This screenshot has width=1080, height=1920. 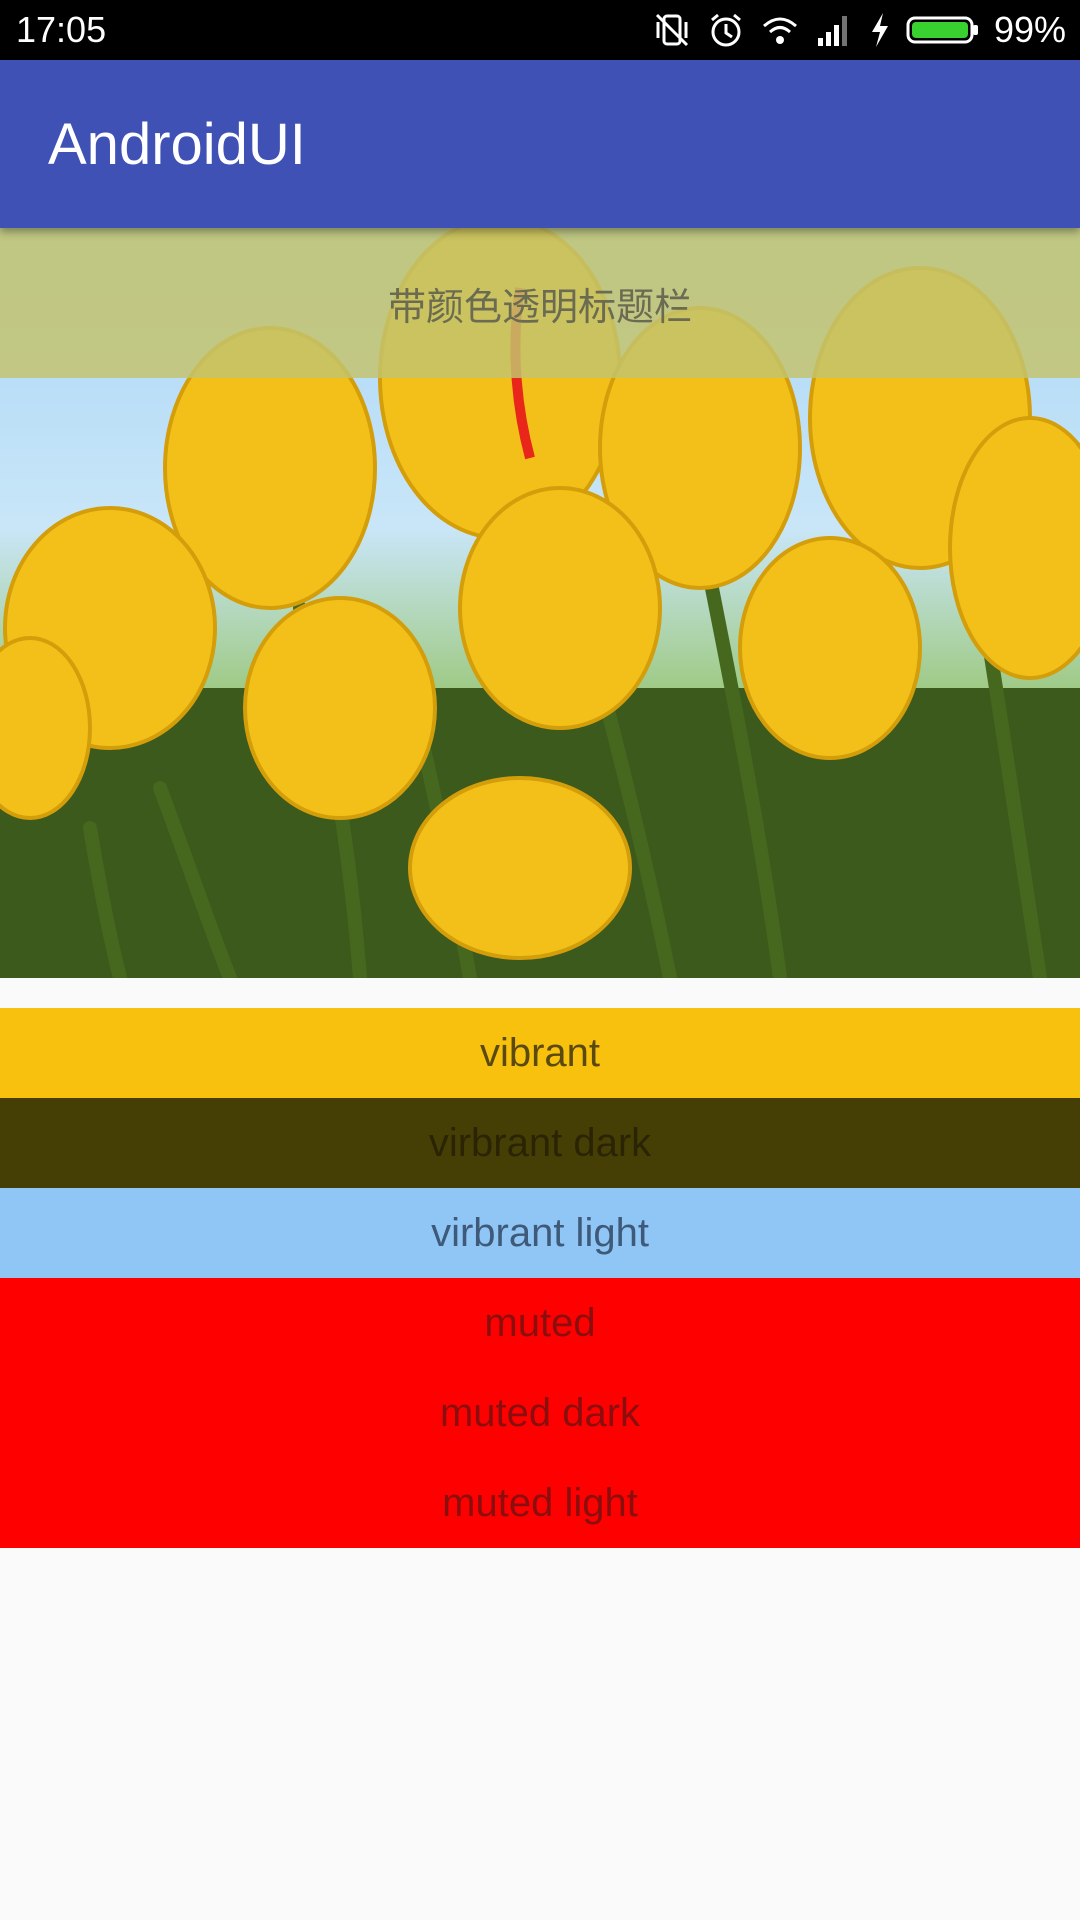 What do you see at coordinates (859, 30) in the screenshot?
I see `status-icons: 99%` at bounding box center [859, 30].